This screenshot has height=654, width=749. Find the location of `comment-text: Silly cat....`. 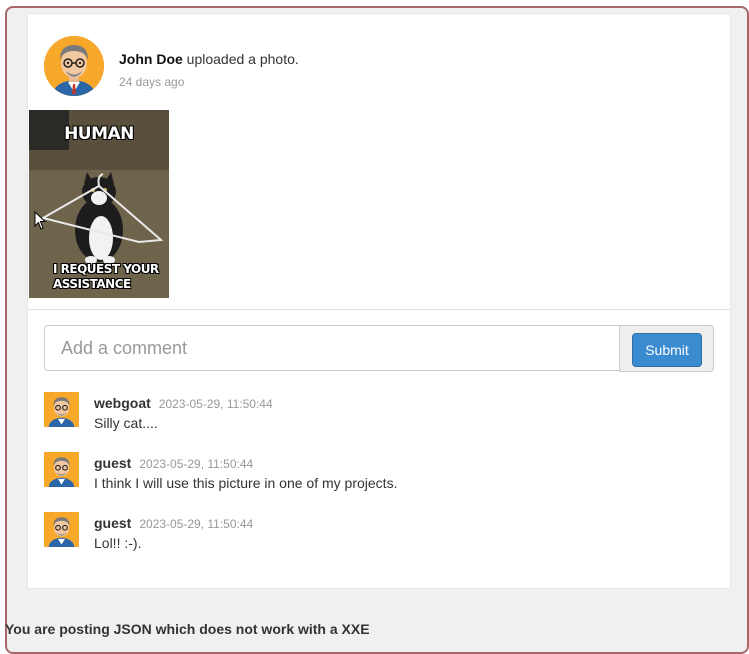

comment-text: Silly cat.... is located at coordinates (126, 423).